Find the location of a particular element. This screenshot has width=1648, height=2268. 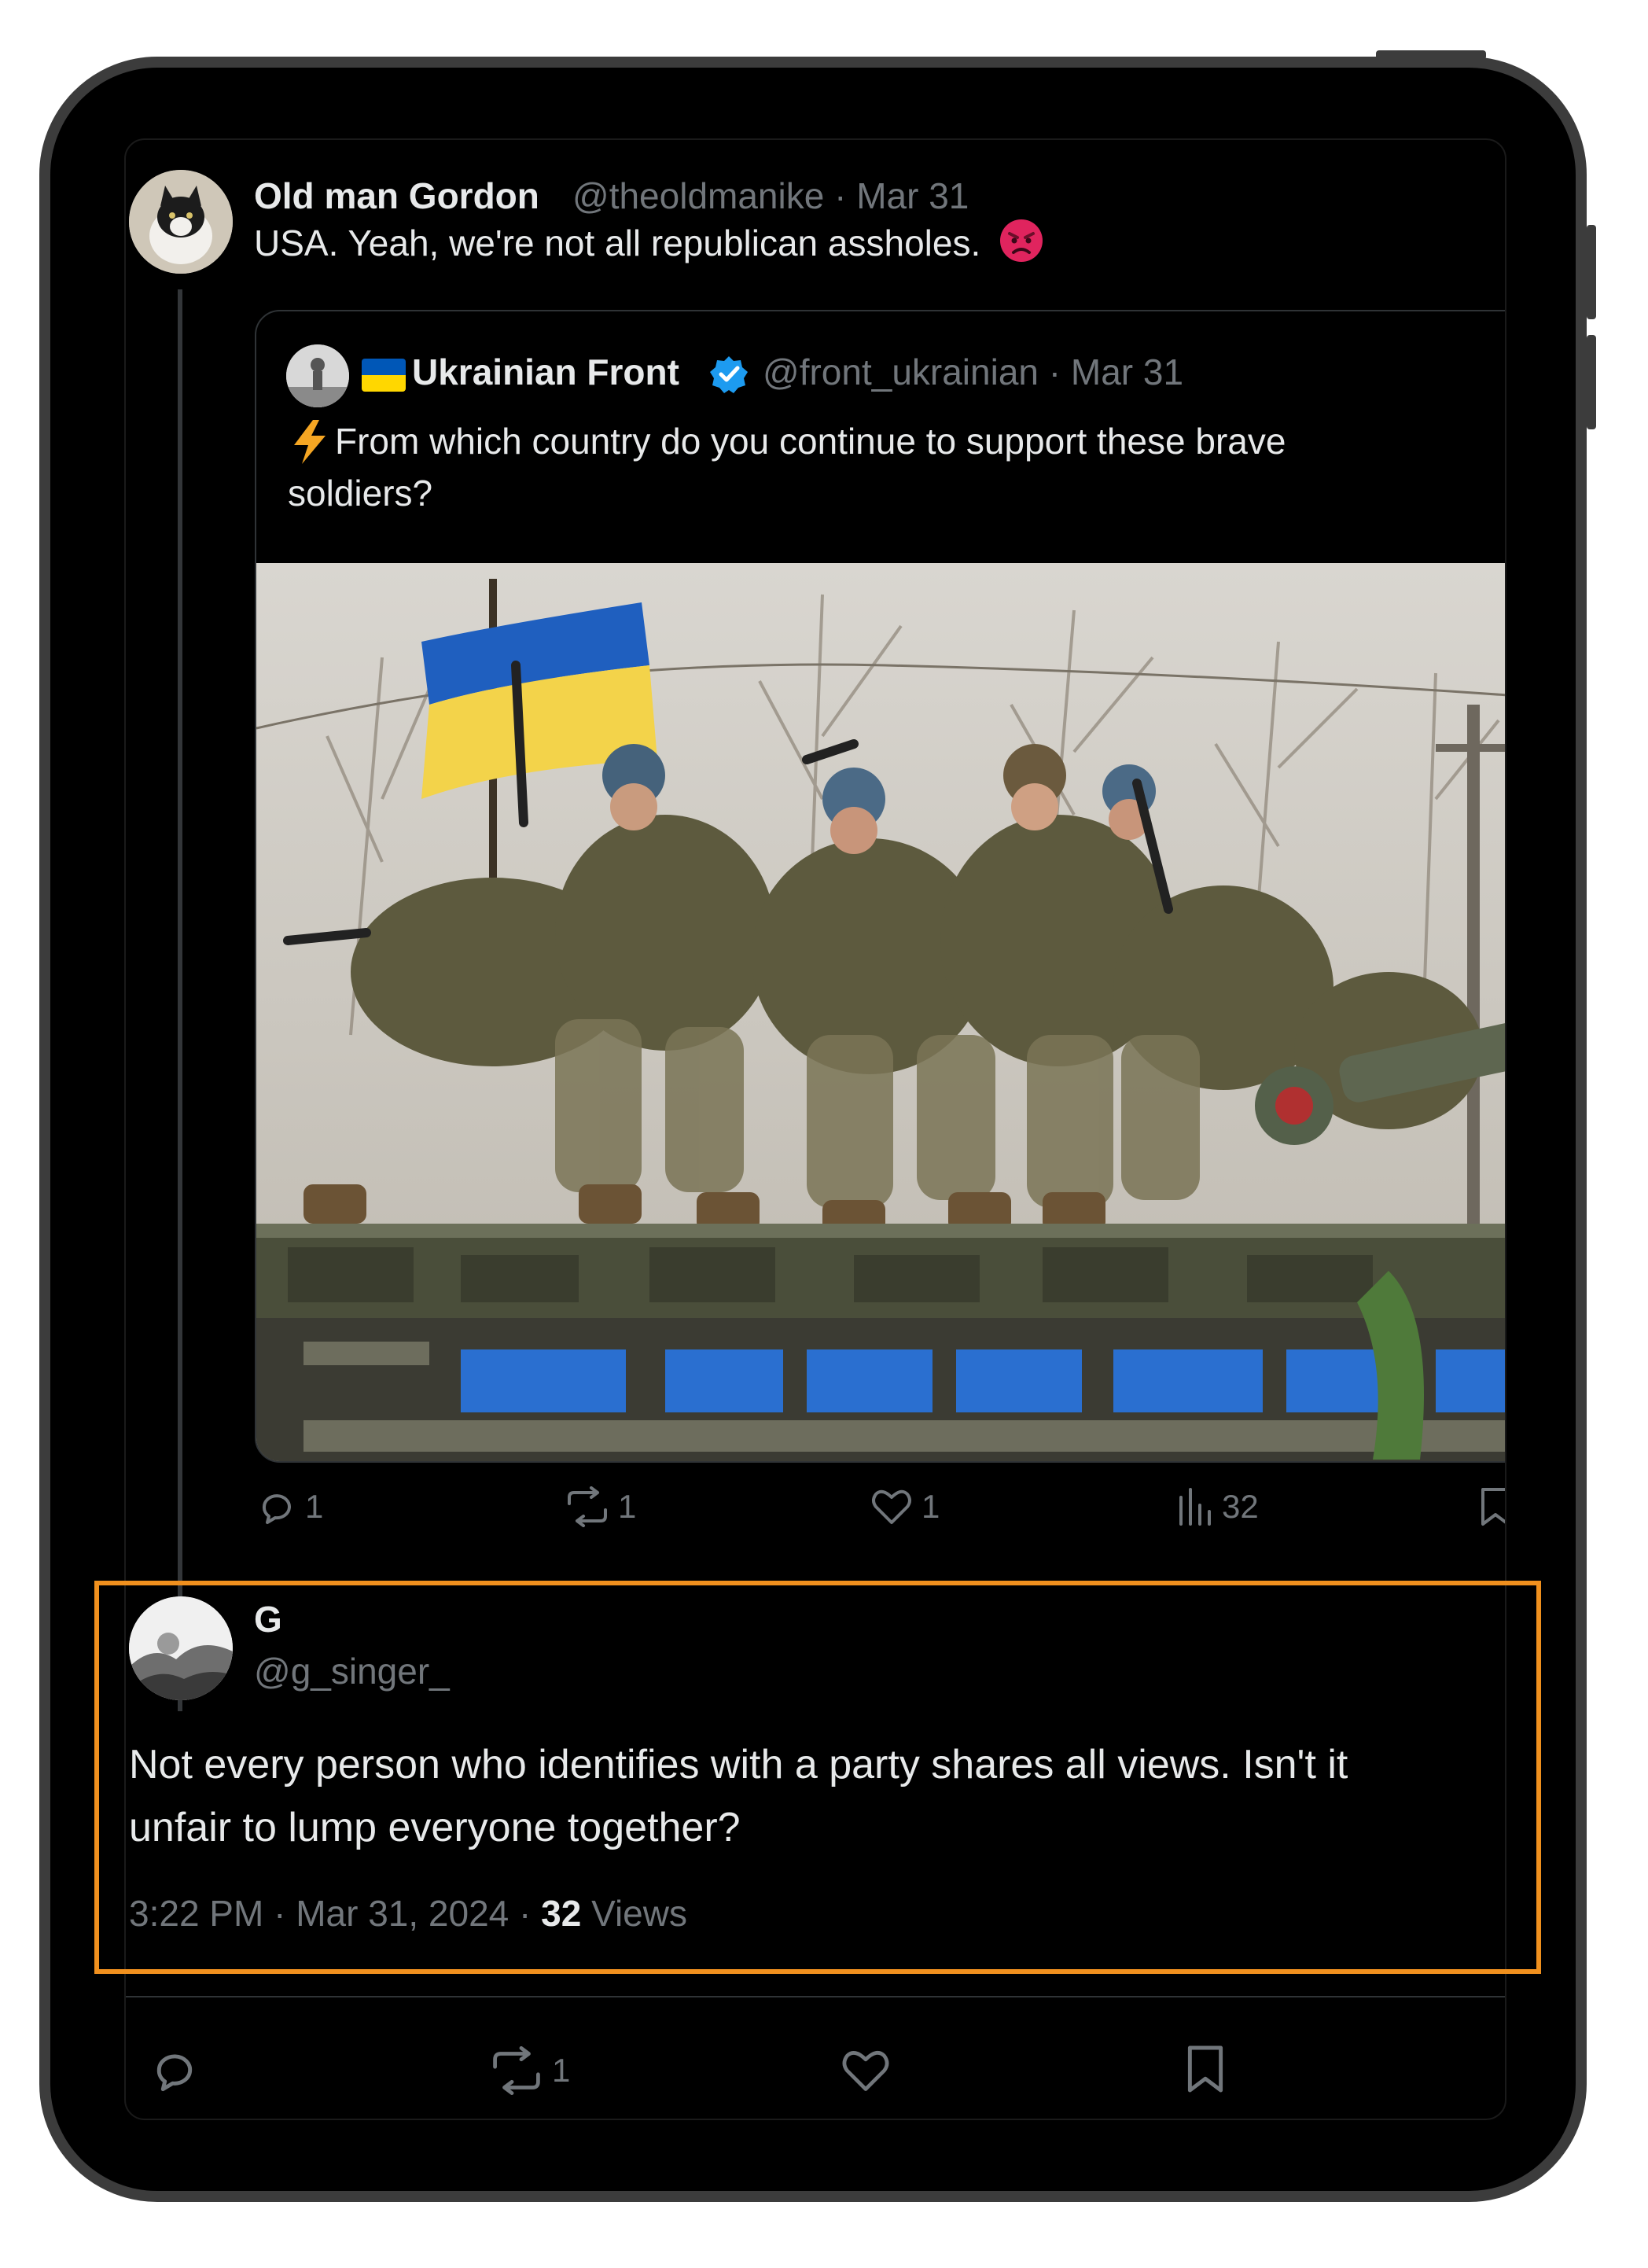

quoted-author-handle-date: @front_ukrainian · Mar 31 is located at coordinates (973, 372).